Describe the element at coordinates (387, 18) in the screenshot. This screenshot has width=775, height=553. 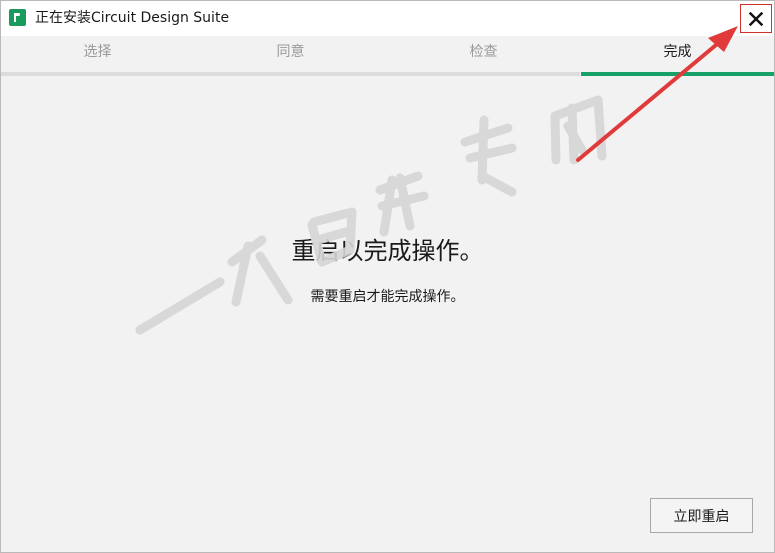
I see `title-bar: 正在安装Circuit Design Suite` at that location.